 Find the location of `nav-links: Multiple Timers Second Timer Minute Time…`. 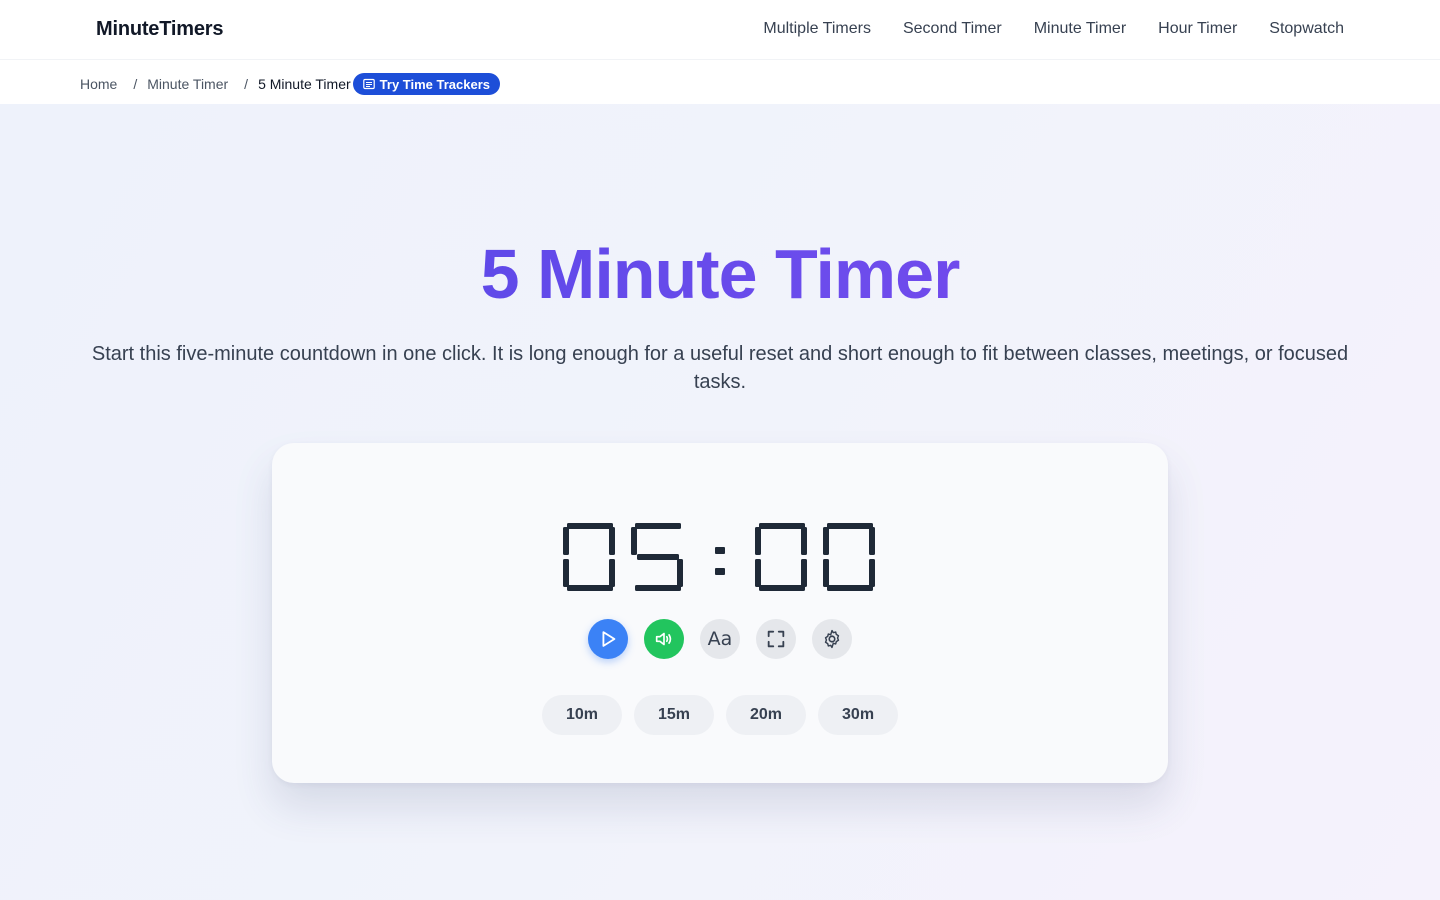

nav-links: Multiple Timers Second Timer Minute Time… is located at coordinates (1053, 29).